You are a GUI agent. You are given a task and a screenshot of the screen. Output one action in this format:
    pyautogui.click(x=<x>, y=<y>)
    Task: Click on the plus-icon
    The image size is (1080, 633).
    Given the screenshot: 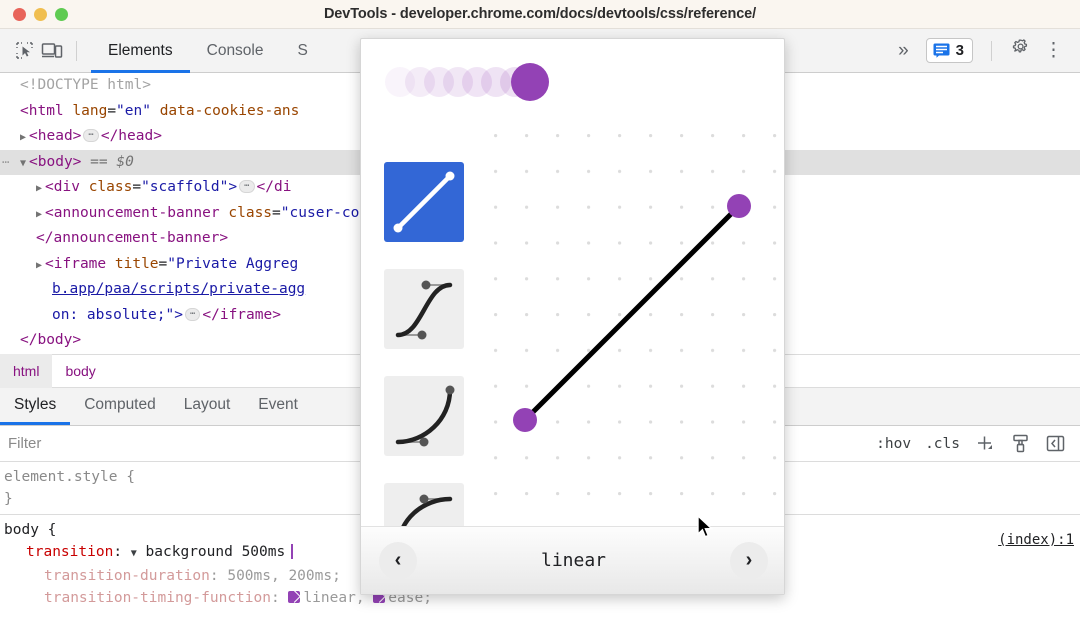 What is the action you would take?
    pyautogui.click(x=985, y=444)
    